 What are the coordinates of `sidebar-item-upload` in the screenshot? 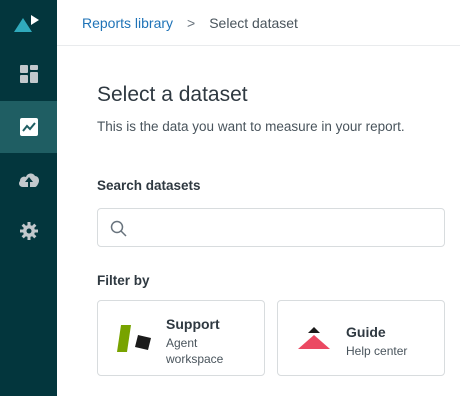 It's located at (28, 180).